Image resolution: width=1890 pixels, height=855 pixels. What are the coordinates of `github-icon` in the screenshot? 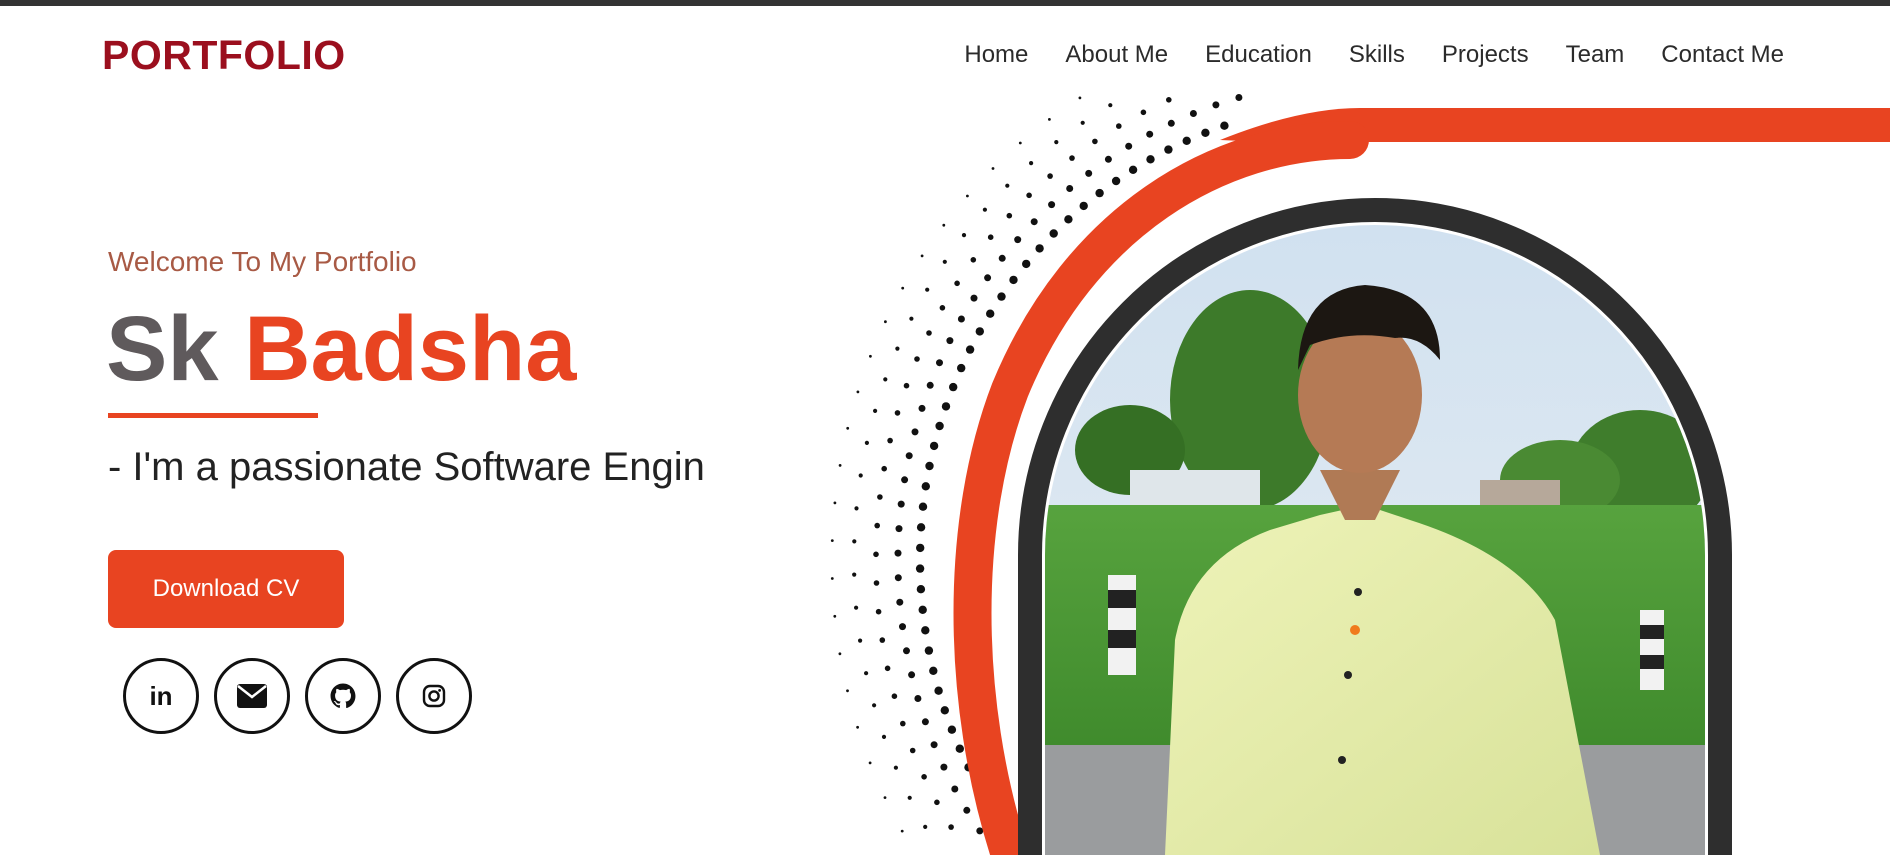 It's located at (343, 696).